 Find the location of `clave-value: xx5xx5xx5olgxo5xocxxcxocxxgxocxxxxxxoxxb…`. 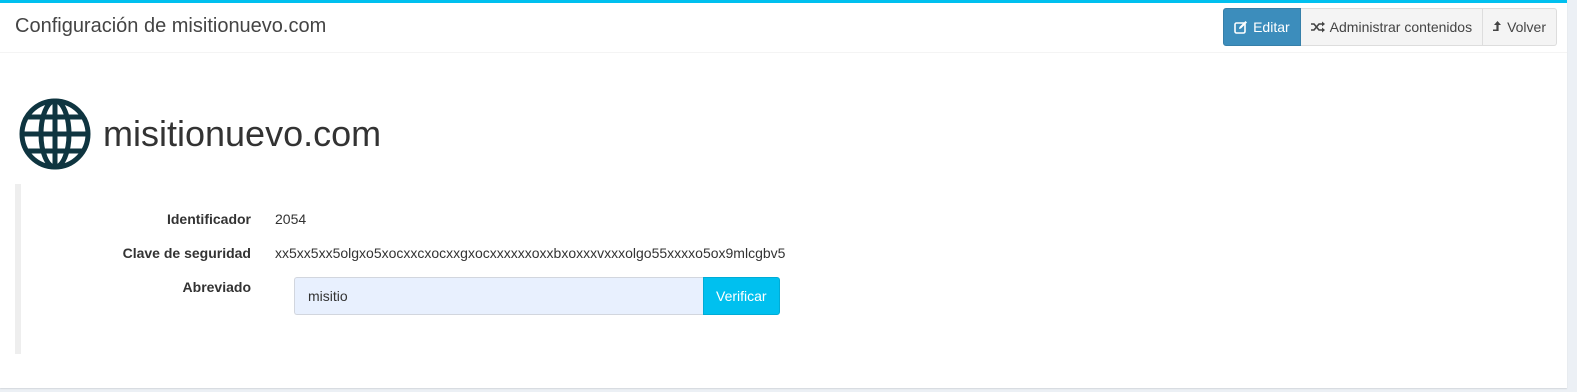

clave-value: xx5xx5xx5olgxo5xocxxcxocxxgxocxxxxxxoxxb… is located at coordinates (530, 253).